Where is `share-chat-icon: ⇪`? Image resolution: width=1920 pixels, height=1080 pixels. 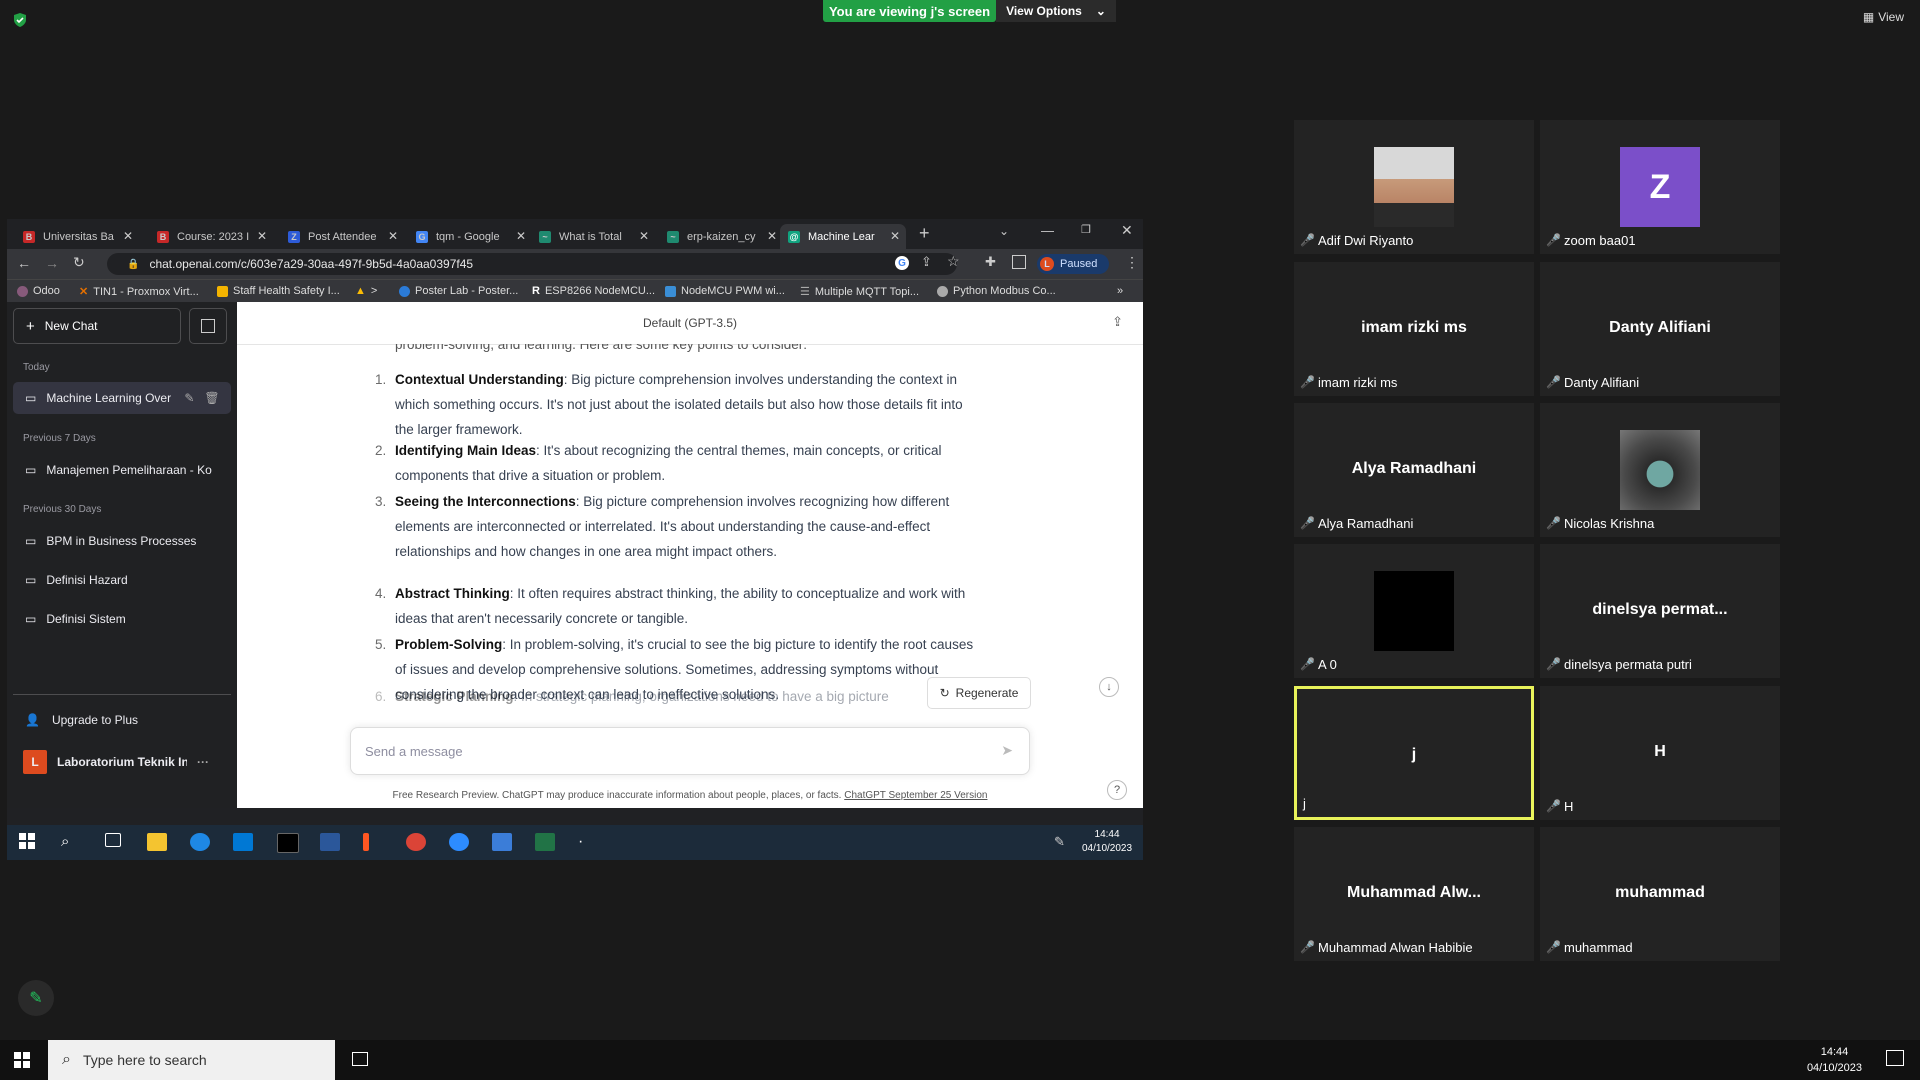 share-chat-icon: ⇪ is located at coordinates (1117, 322).